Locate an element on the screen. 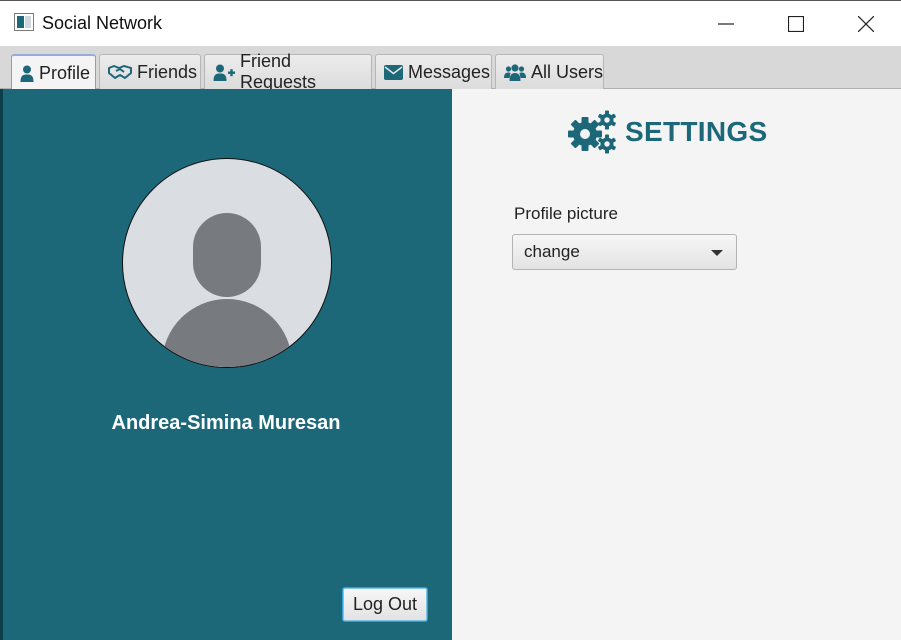 The width and height of the screenshot is (901, 640). close-button is located at coordinates (866, 24).